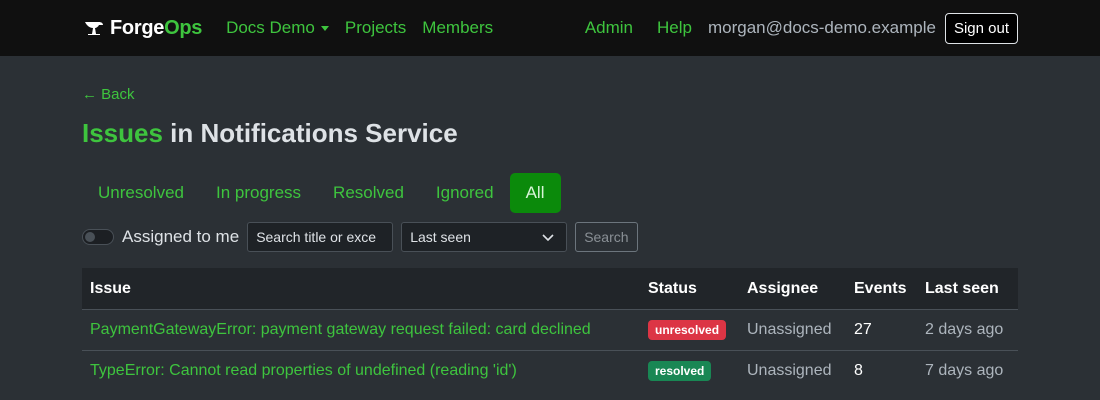 This screenshot has width=1100, height=400. I want to click on column-header-last-seen: Last seen, so click(967, 289).